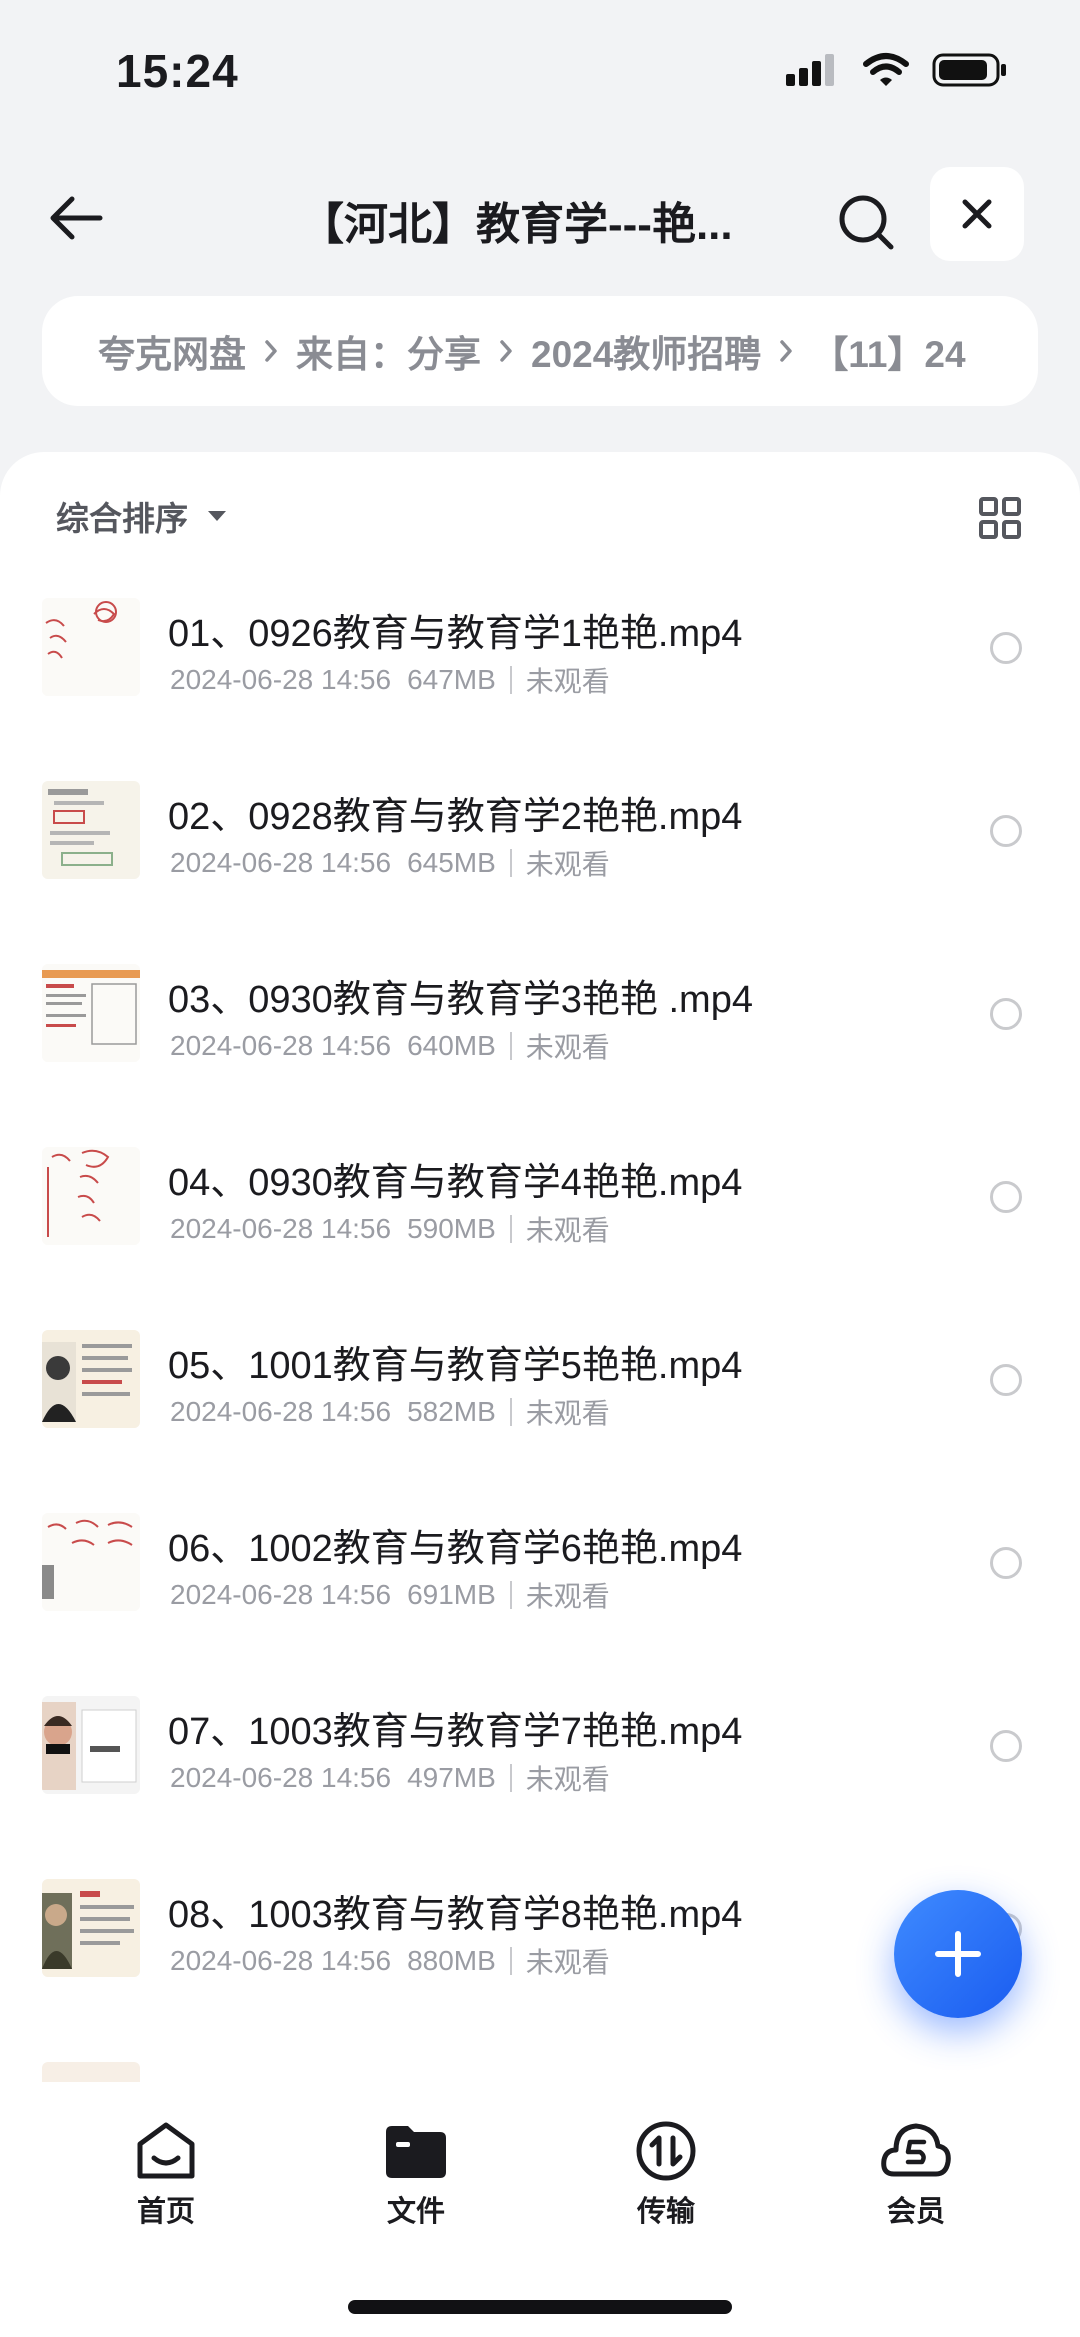 The height and width of the screenshot is (2337, 1080). I want to click on tab-home: 首页, so click(166, 2175).